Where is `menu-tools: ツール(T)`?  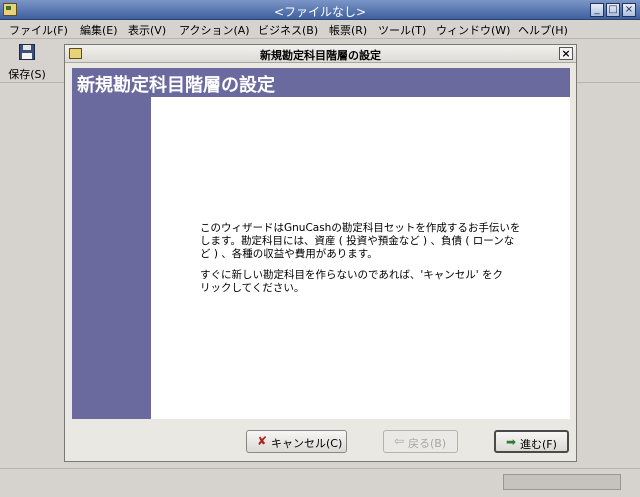
menu-tools: ツール(T) is located at coordinates (402, 30).